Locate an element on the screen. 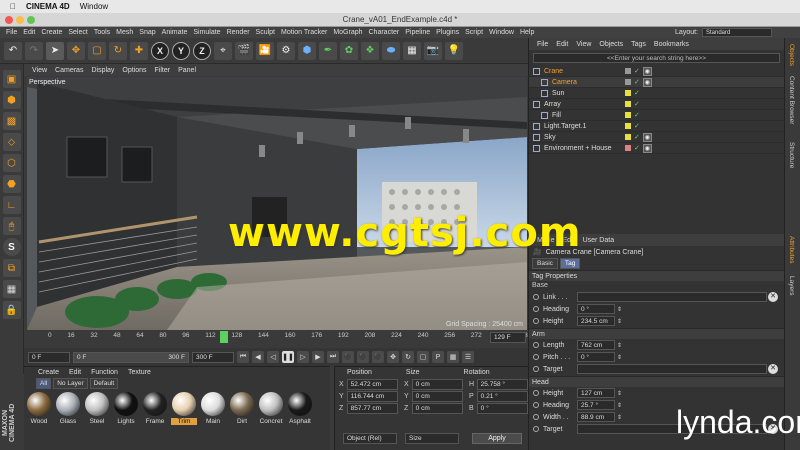  menu-edit: Edit is located at coordinates (29, 32).